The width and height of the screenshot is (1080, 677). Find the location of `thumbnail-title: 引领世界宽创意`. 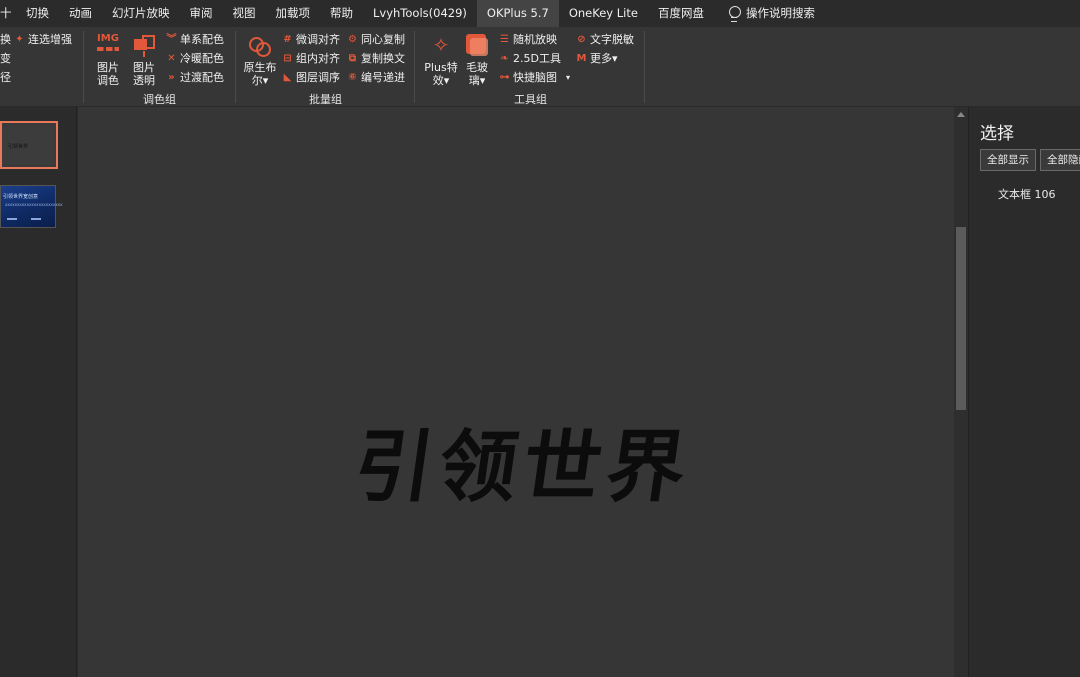

thumbnail-title: 引领世界宽创意 is located at coordinates (21, 197).